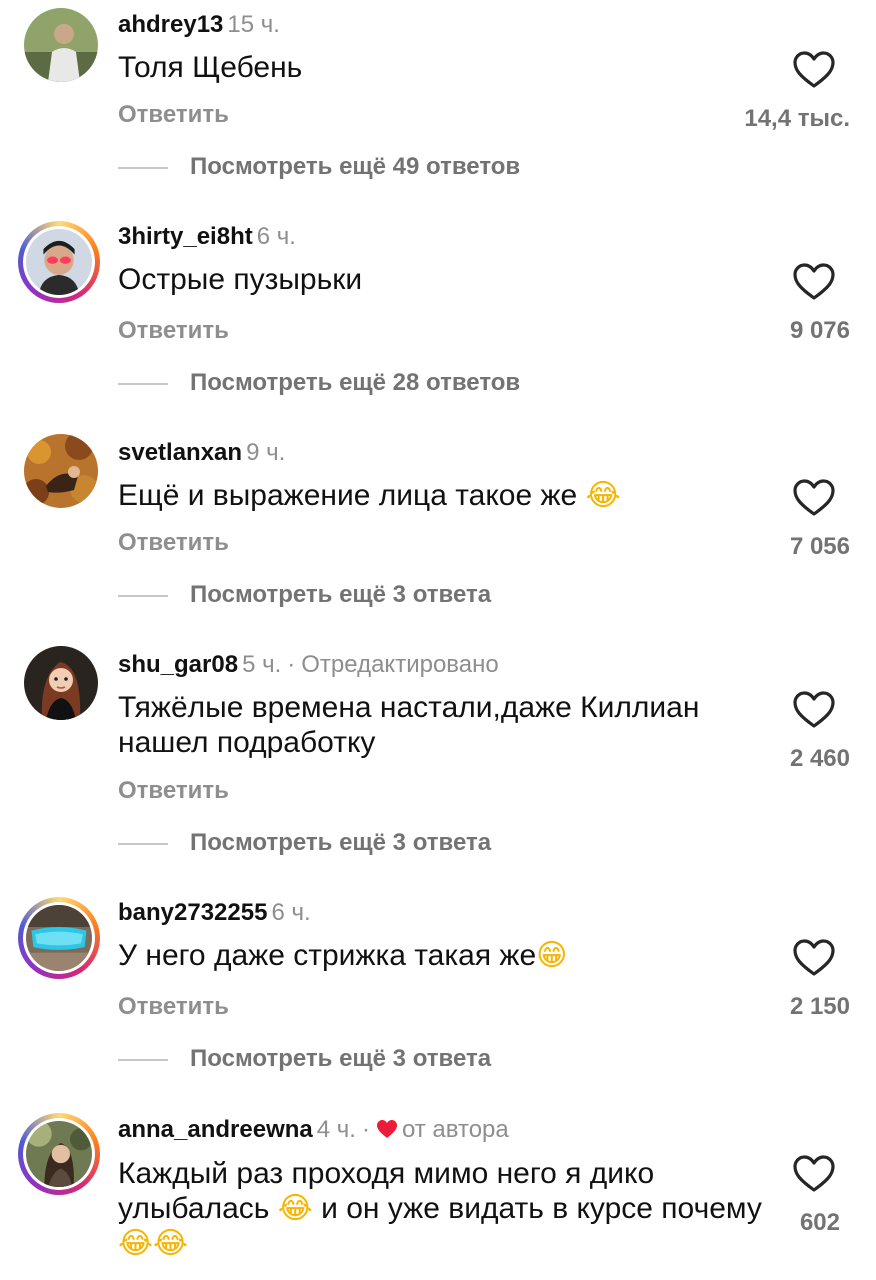 This screenshot has width=876, height=1280. I want to click on comment-meta: ahdrey13 15 ч., so click(199, 25).